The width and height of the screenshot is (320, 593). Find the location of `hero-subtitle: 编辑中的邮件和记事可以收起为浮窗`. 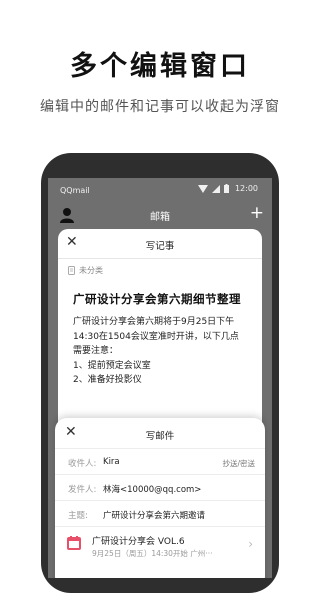

hero-subtitle: 编辑中的邮件和记事可以收起为浮窗 is located at coordinates (160, 107).